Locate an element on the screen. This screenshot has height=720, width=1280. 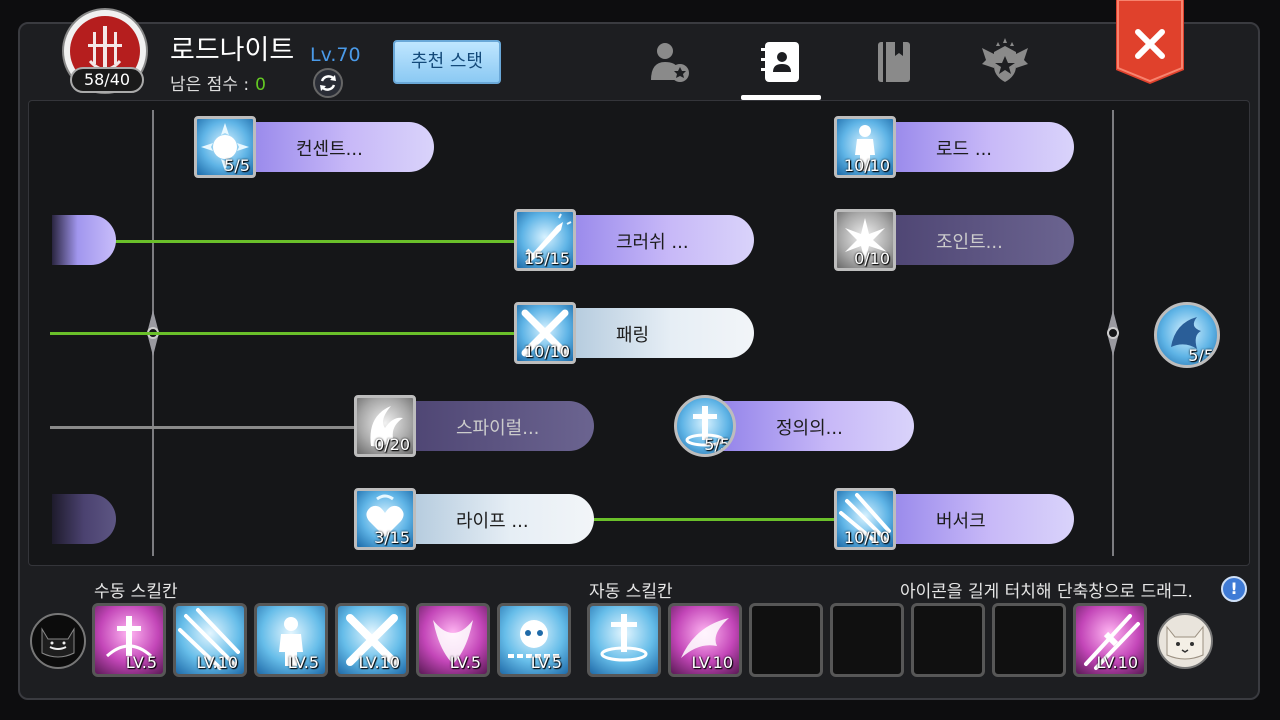
auto-slot is located at coordinates (624, 640).